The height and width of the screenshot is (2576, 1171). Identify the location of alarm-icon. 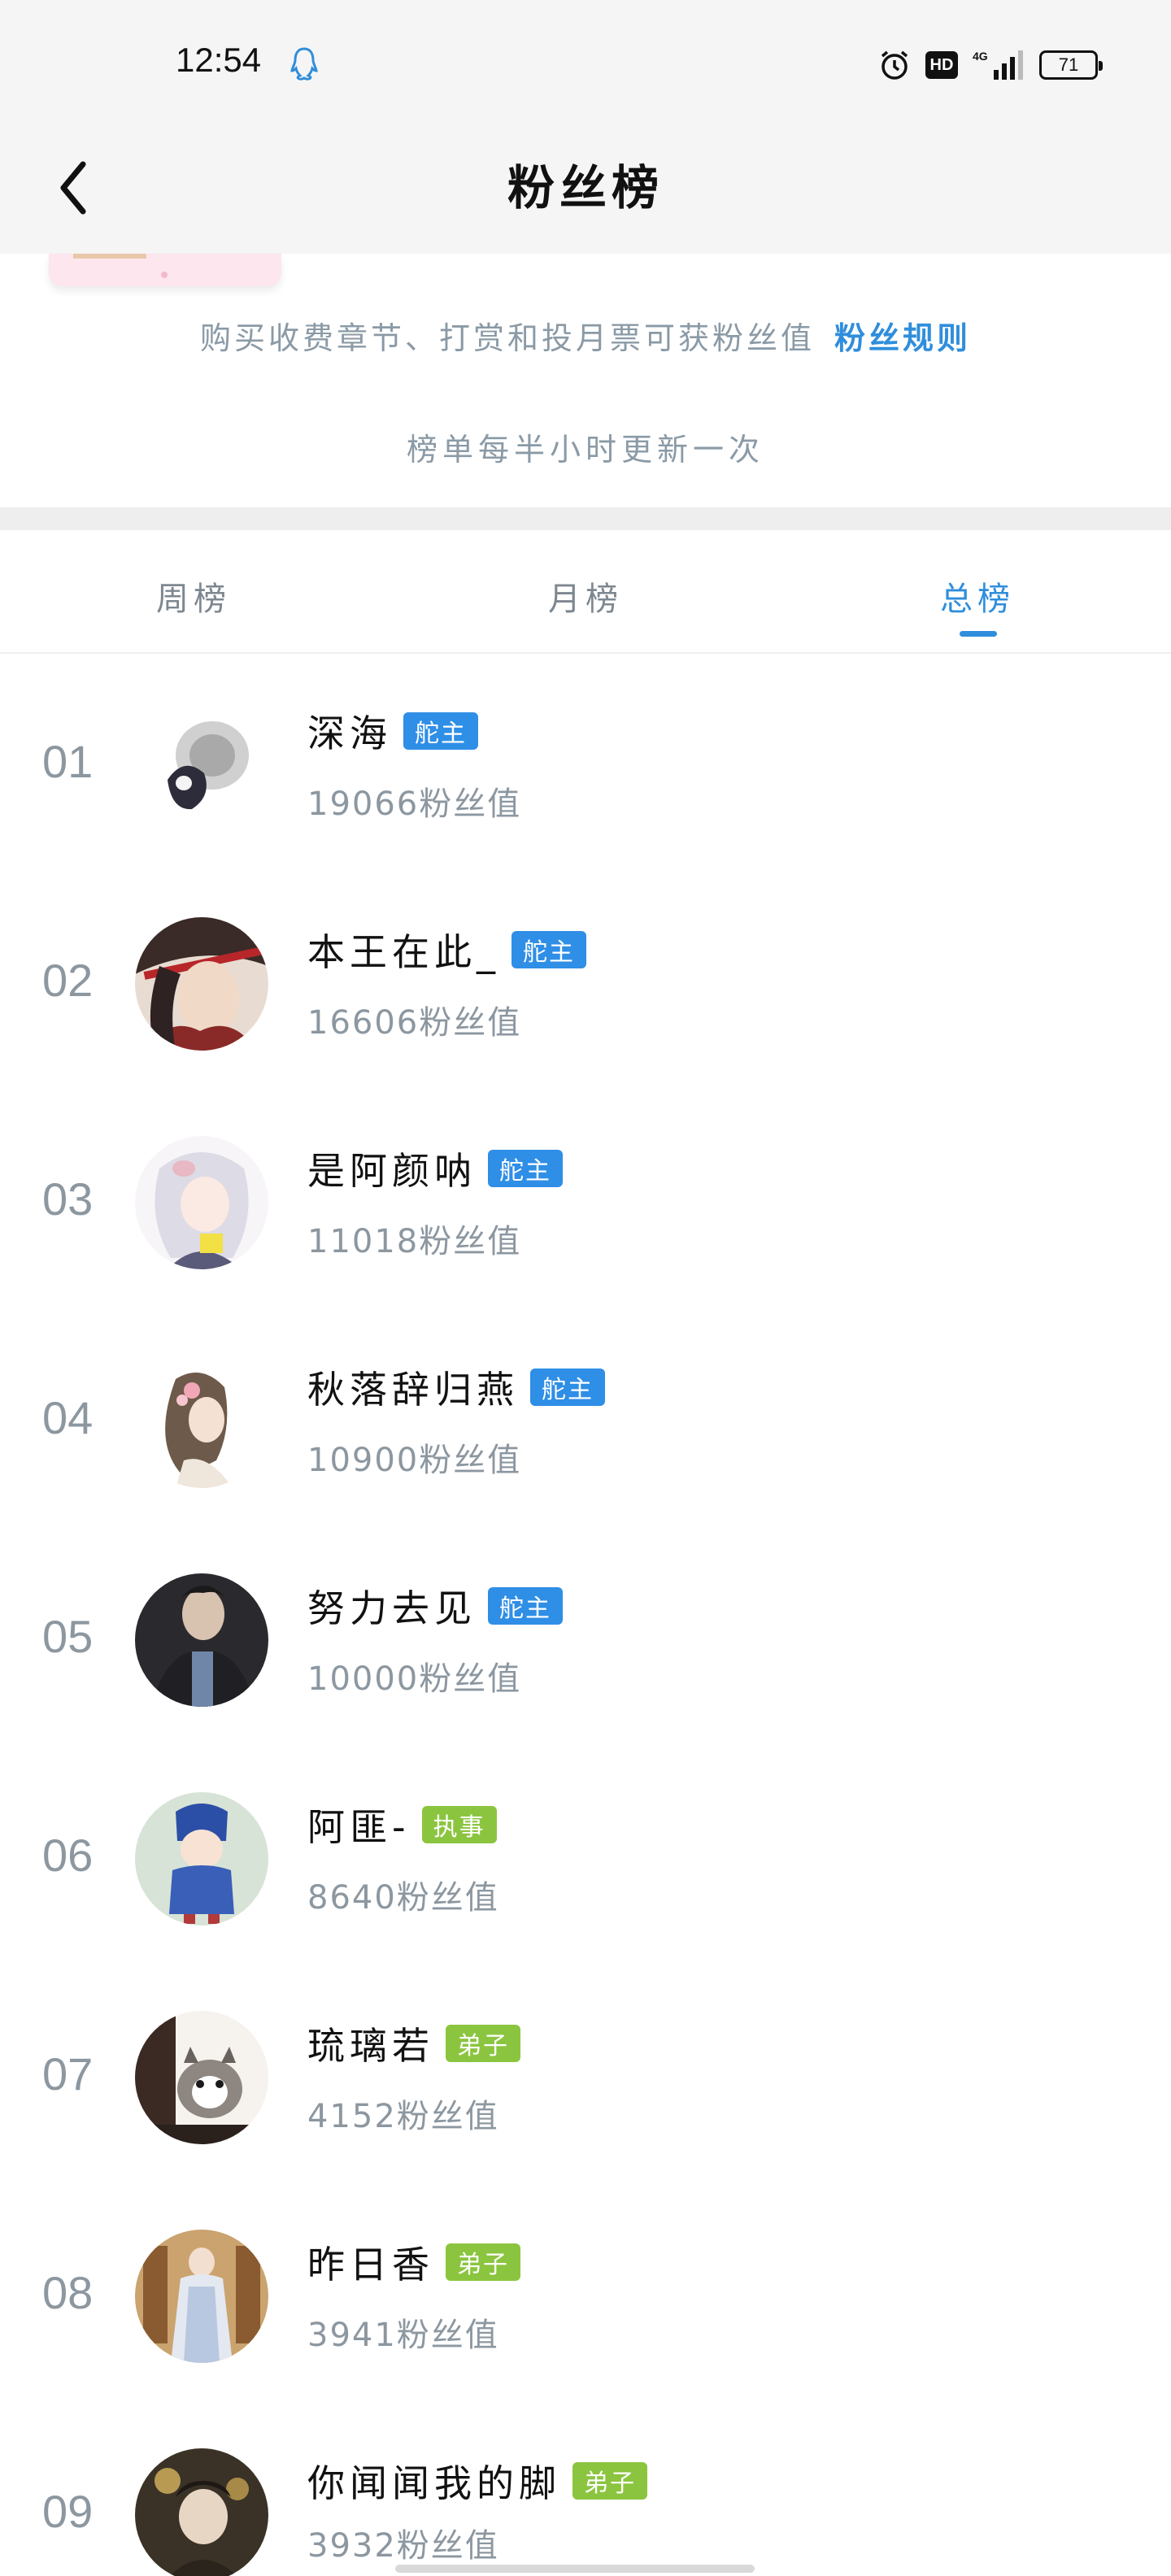
(894, 65).